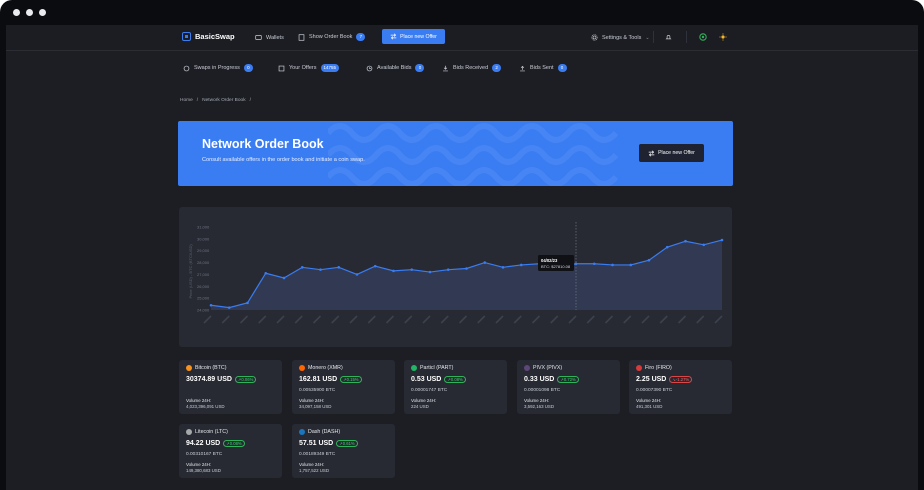  Describe the element at coordinates (190, 271) in the screenshot. I see `y-axis-label: Price (USD) - BTC (BTC/USD)` at that location.